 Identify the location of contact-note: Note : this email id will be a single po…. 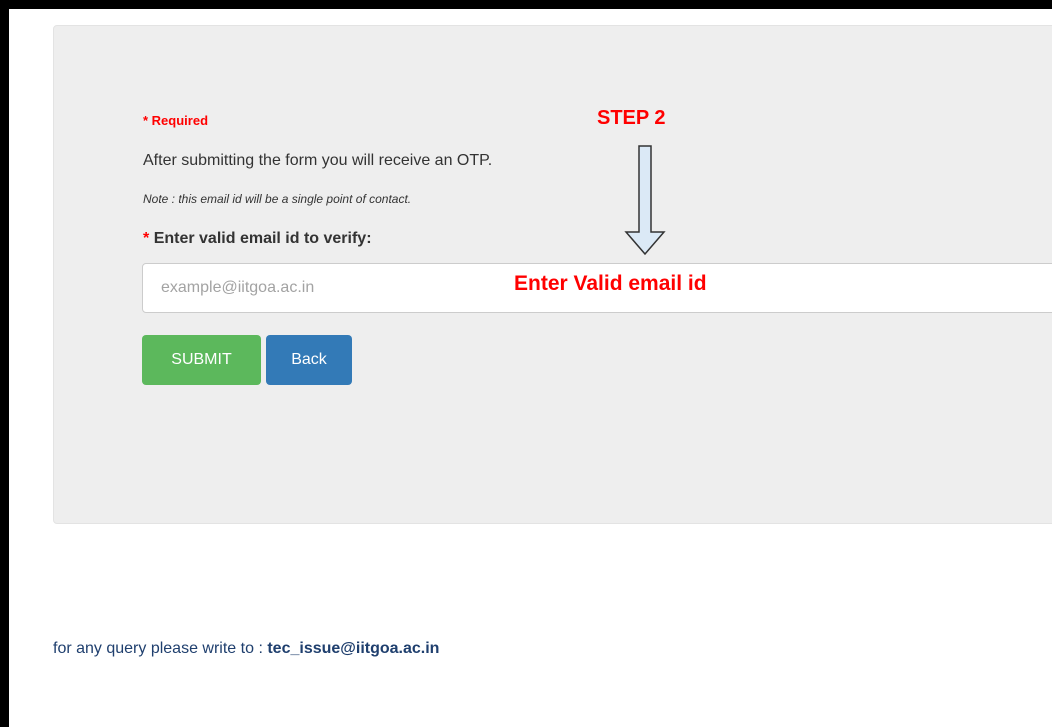
(277, 199).